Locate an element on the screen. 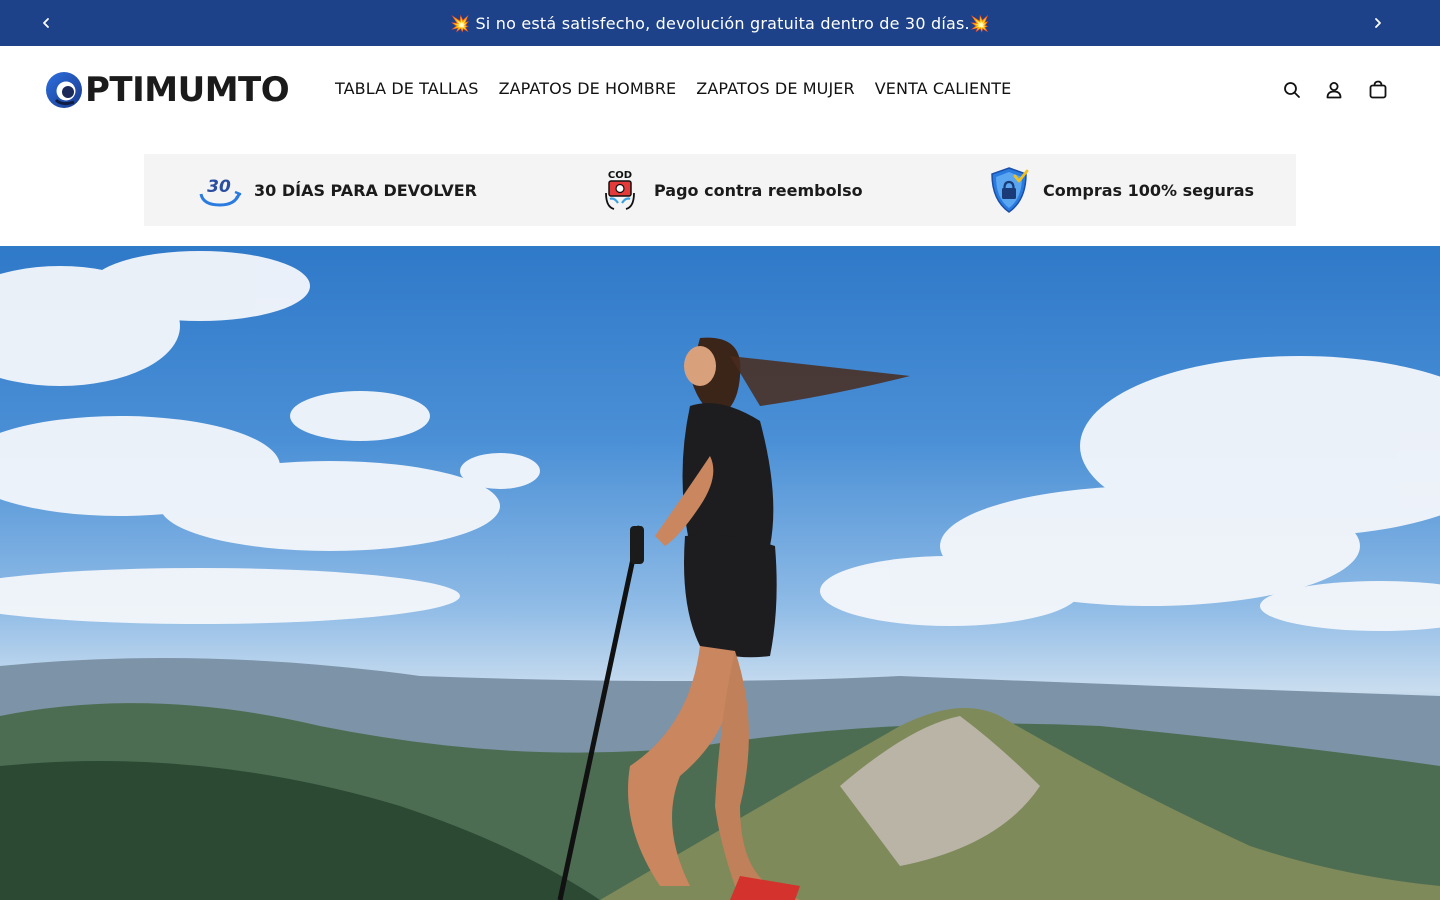  cart-button is located at coordinates (1378, 90).